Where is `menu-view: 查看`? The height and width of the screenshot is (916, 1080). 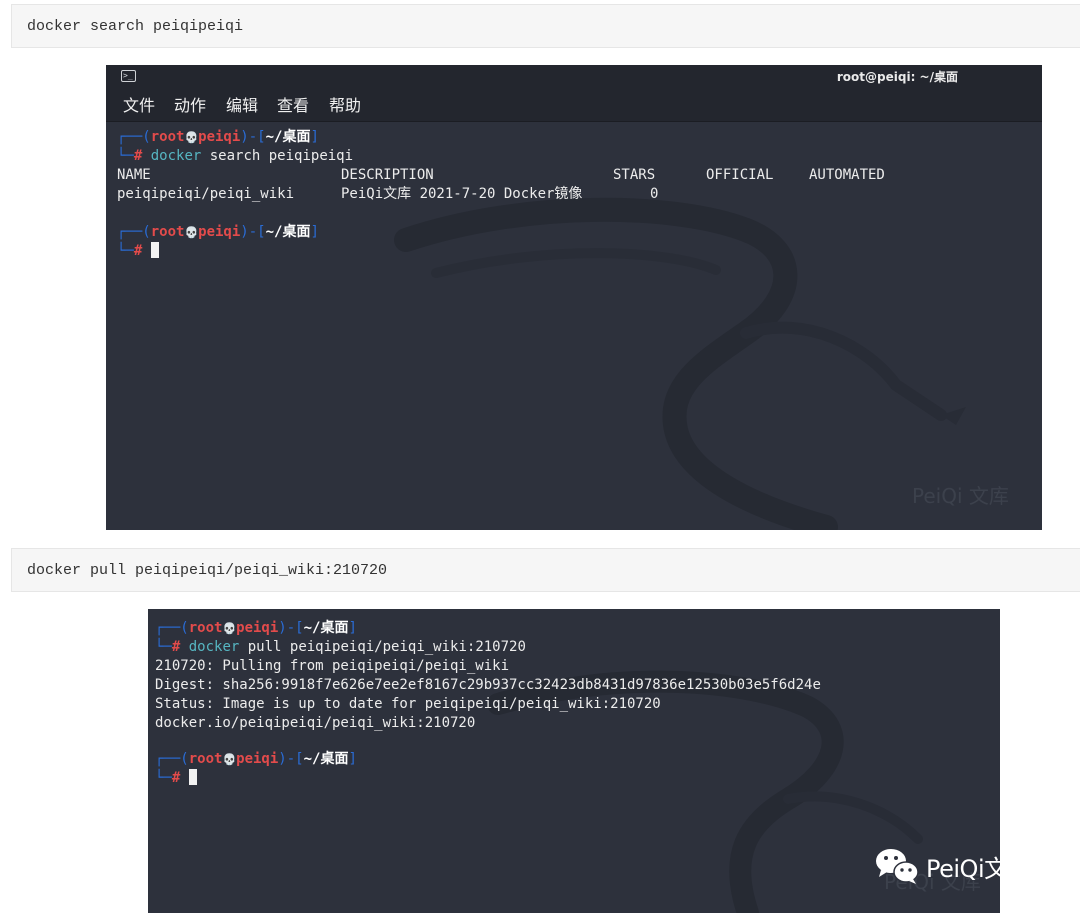
menu-view: 查看 is located at coordinates (293, 105).